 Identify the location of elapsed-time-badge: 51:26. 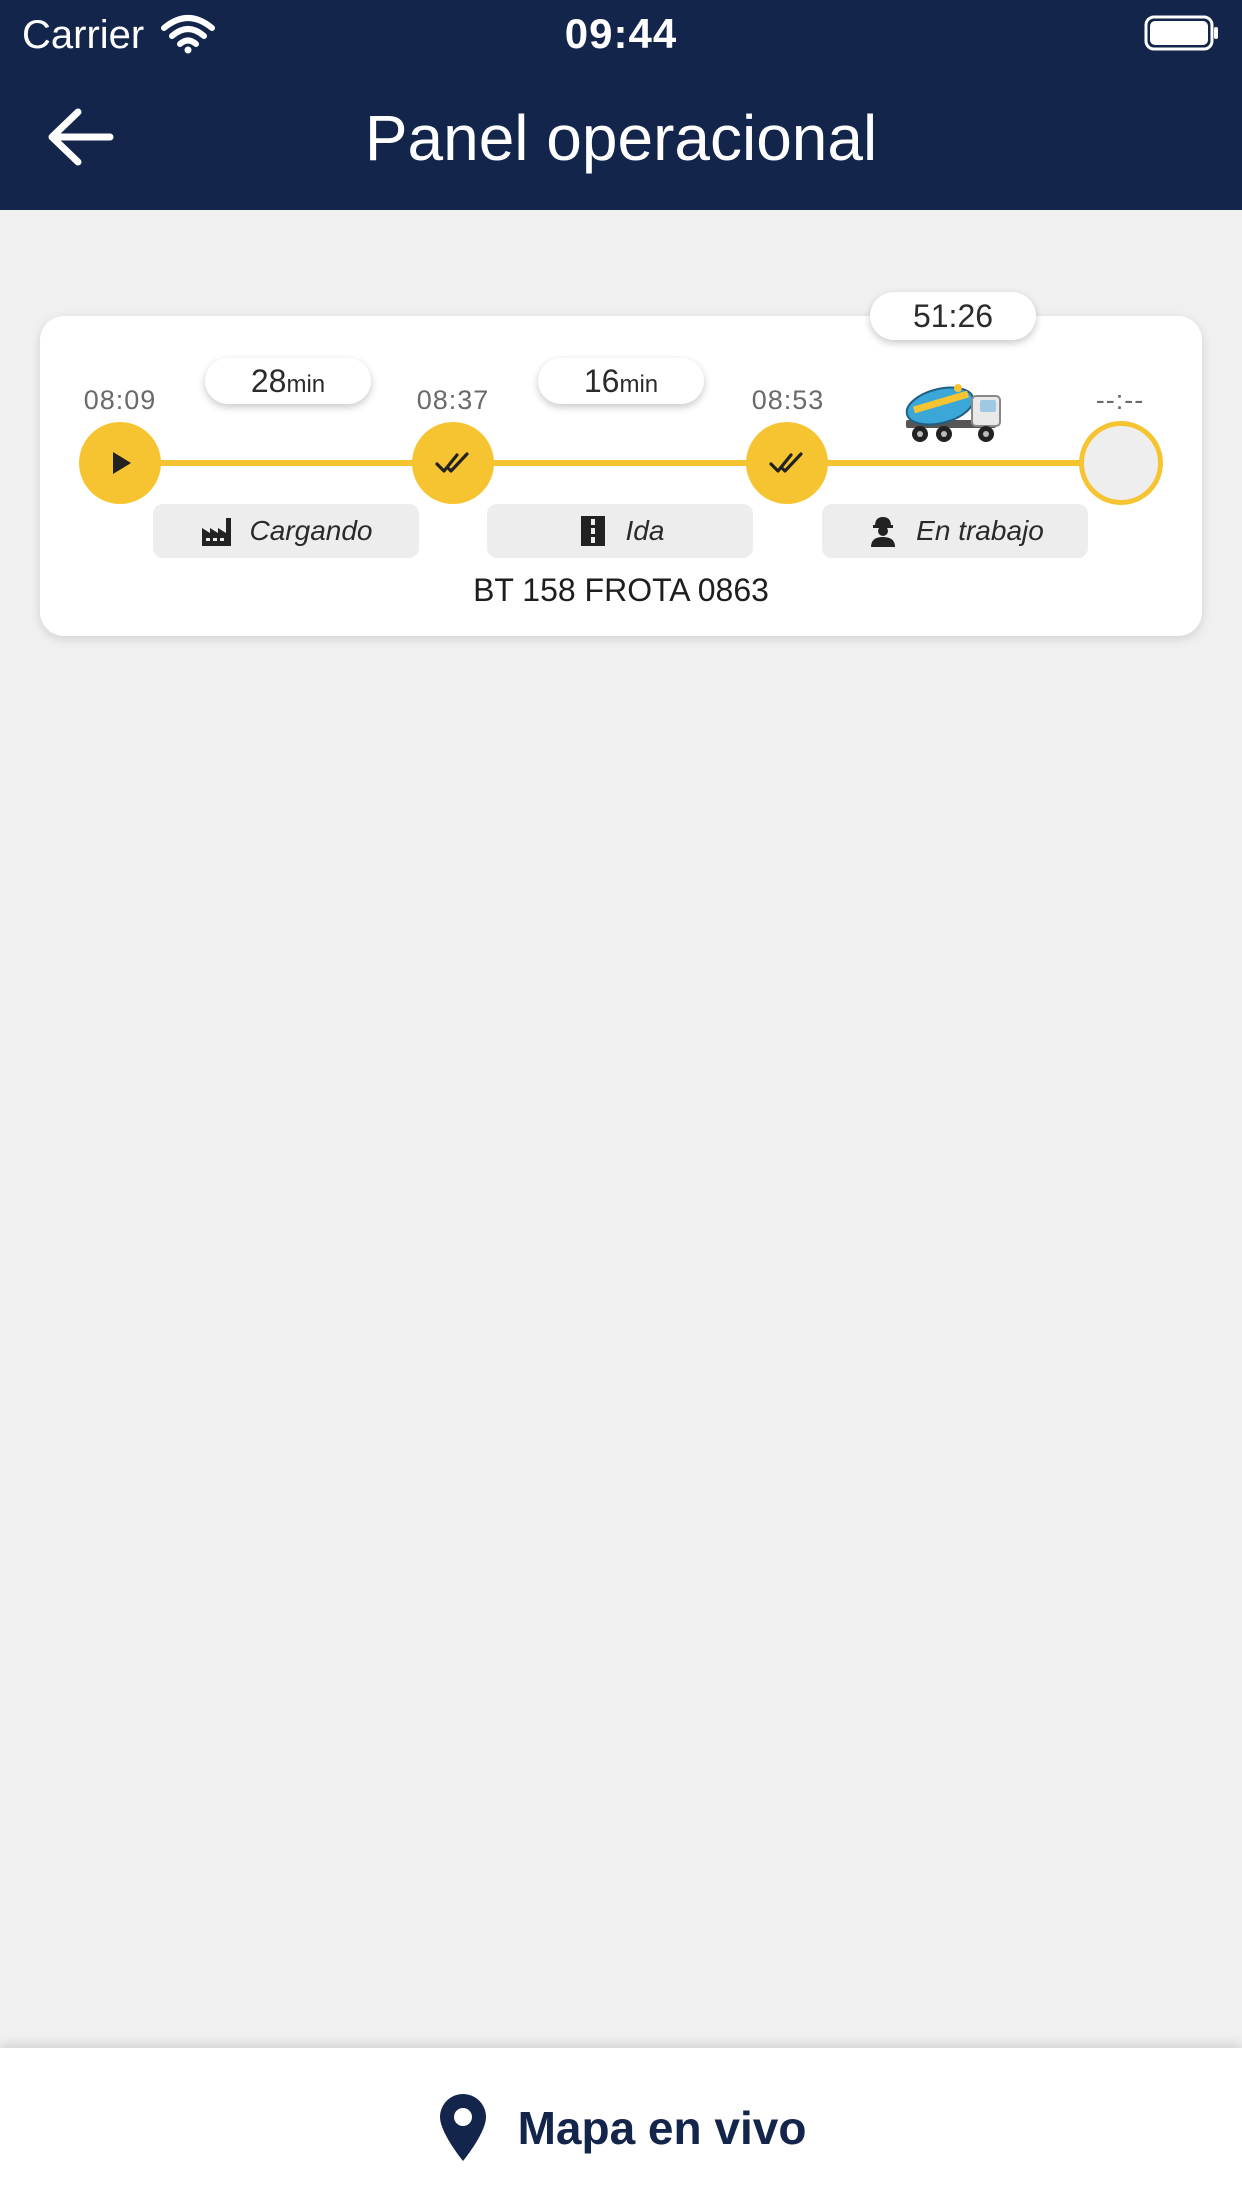
(953, 316).